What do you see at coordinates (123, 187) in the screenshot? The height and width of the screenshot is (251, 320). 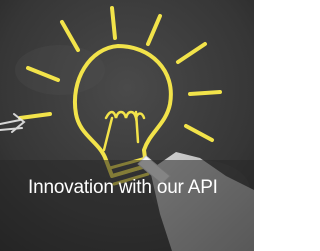 I see `tile-caption: Innovation with our API` at bounding box center [123, 187].